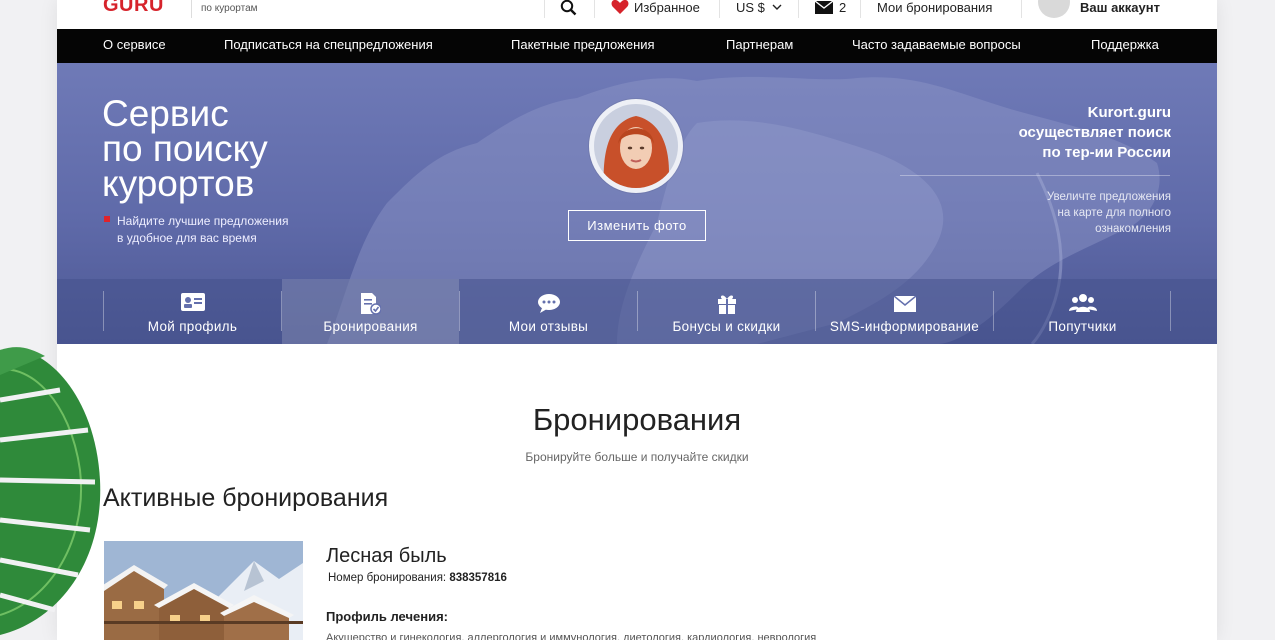  I want to click on tab-label: Бронирования, so click(370, 326).